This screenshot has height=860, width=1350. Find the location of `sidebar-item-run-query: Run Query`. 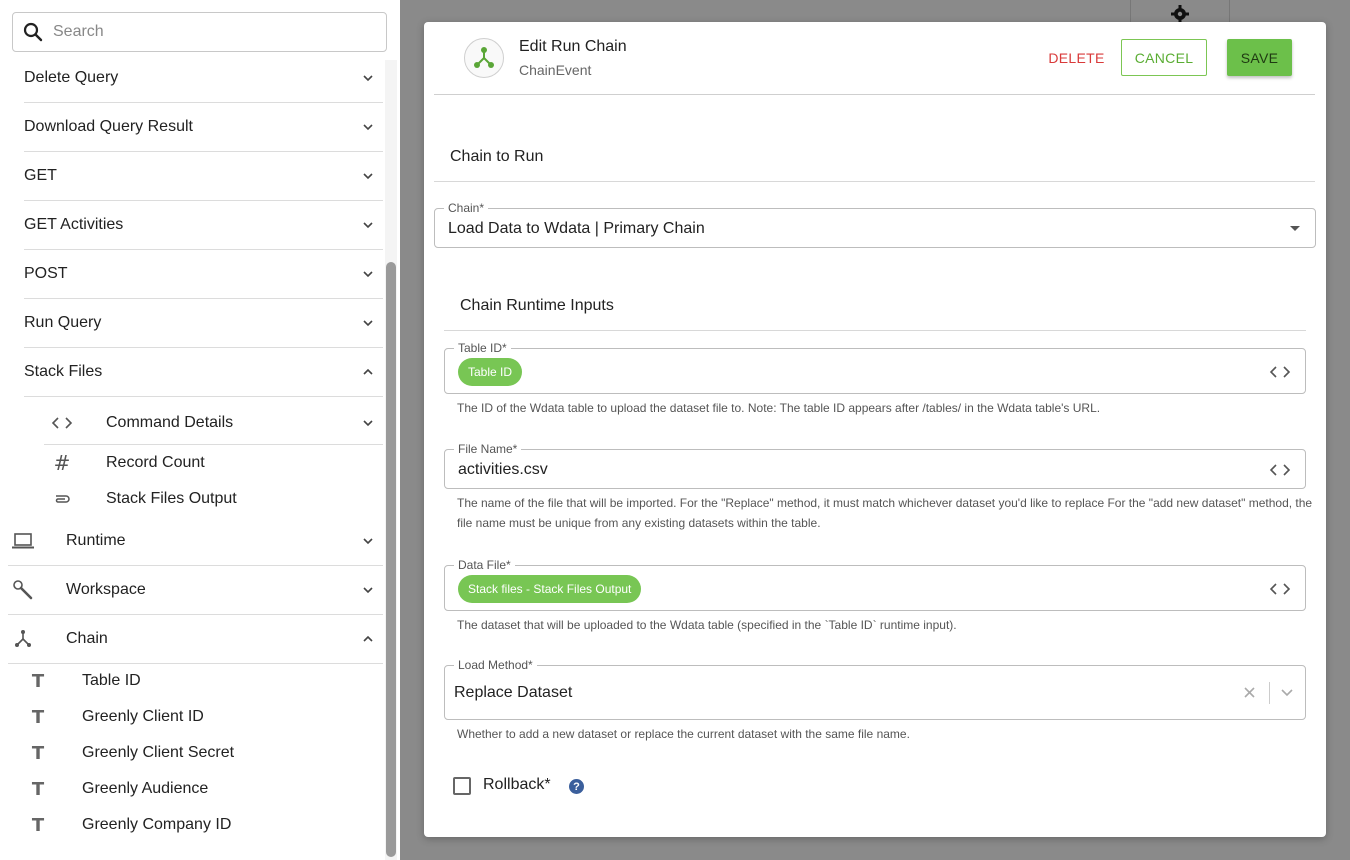

sidebar-item-run-query: Run Query is located at coordinates (203, 323).